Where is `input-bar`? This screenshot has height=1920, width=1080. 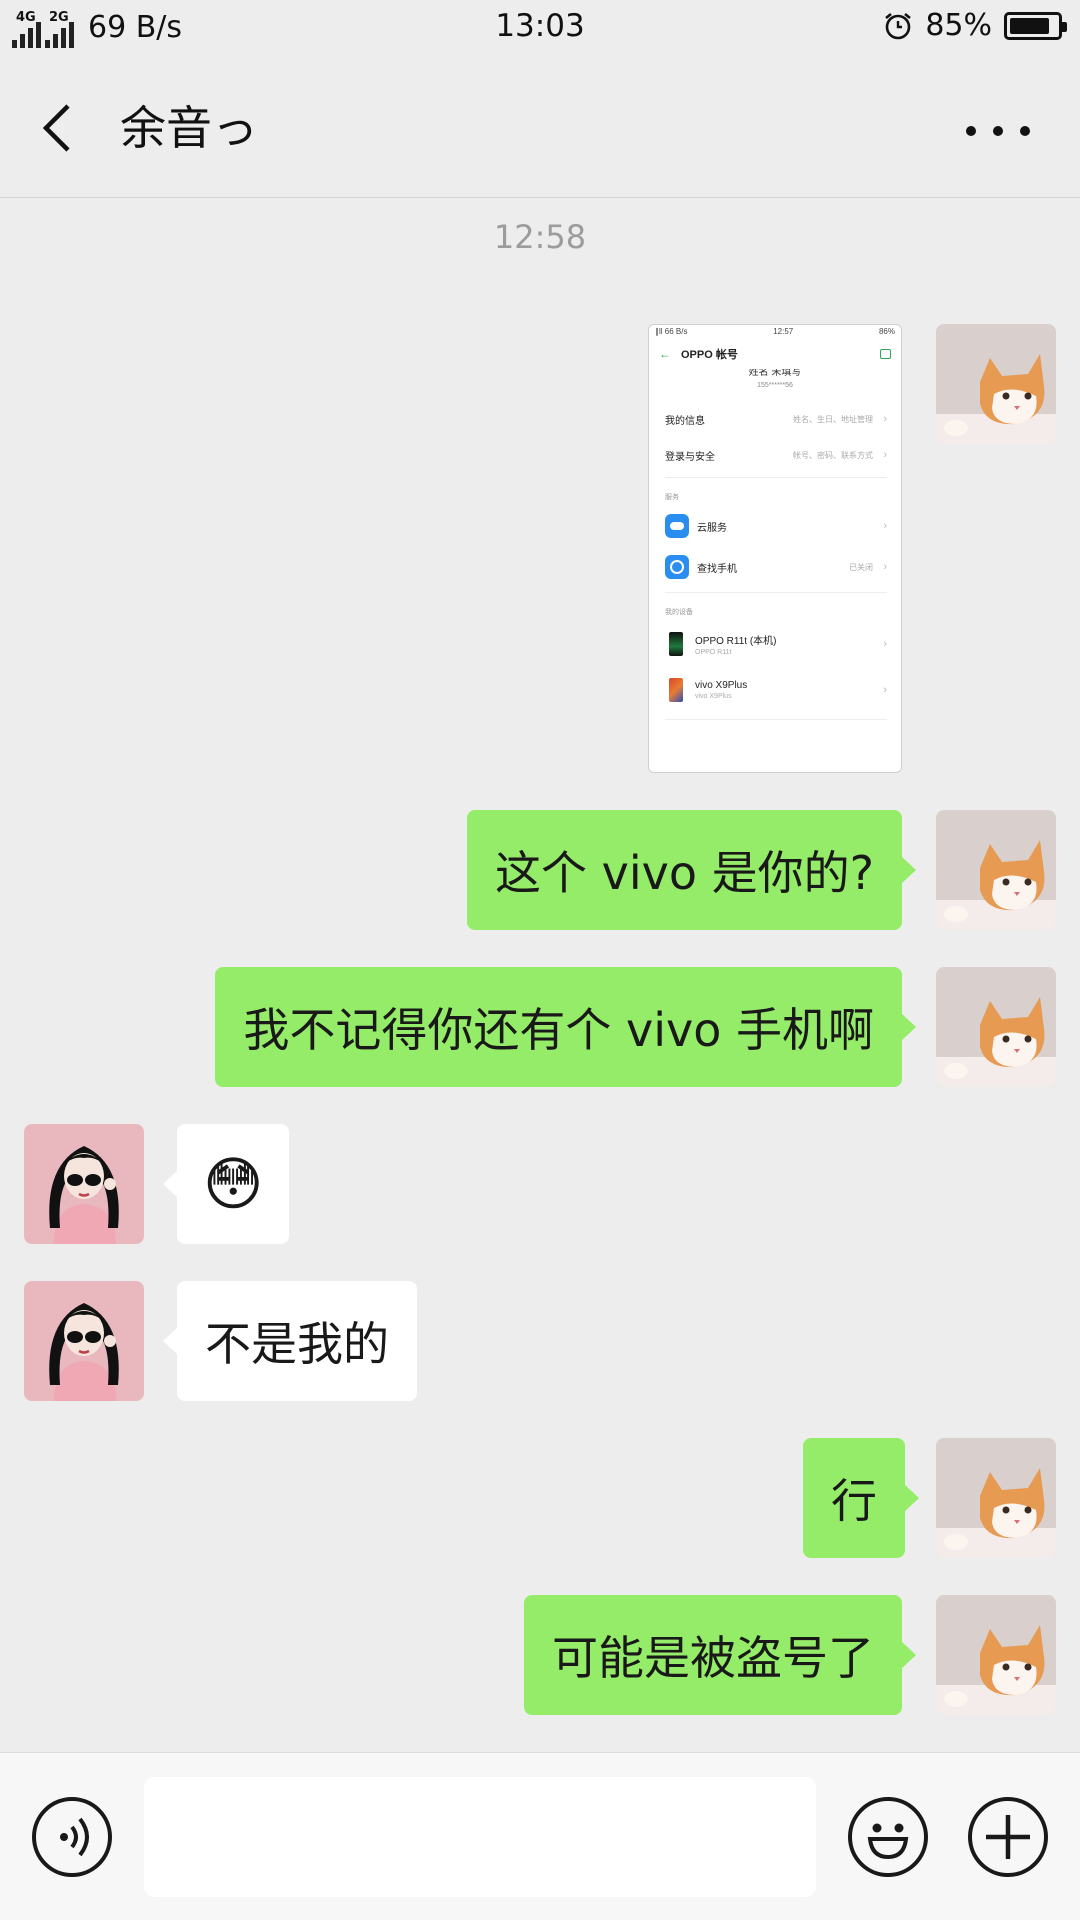
input-bar is located at coordinates (540, 1836).